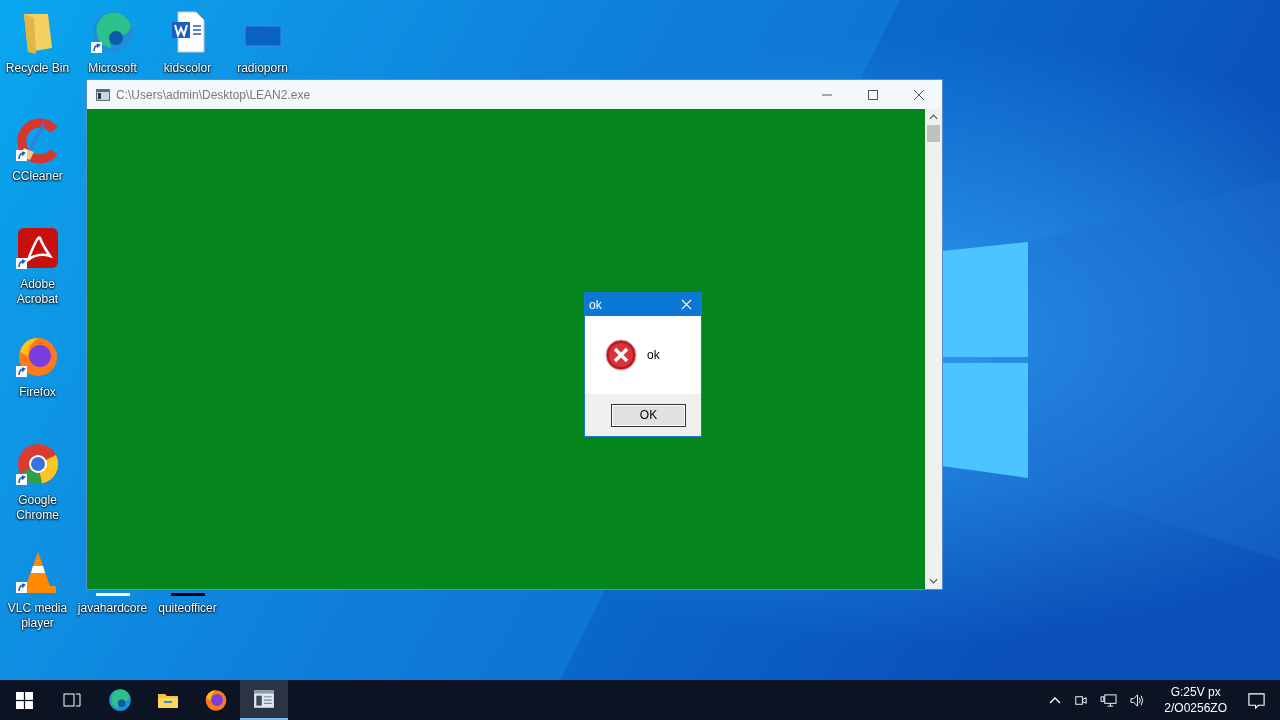 Image resolution: width=1280 pixels, height=720 pixels. Describe the element at coordinates (1055, 700) in the screenshot. I see `chevron-up-icon` at that location.